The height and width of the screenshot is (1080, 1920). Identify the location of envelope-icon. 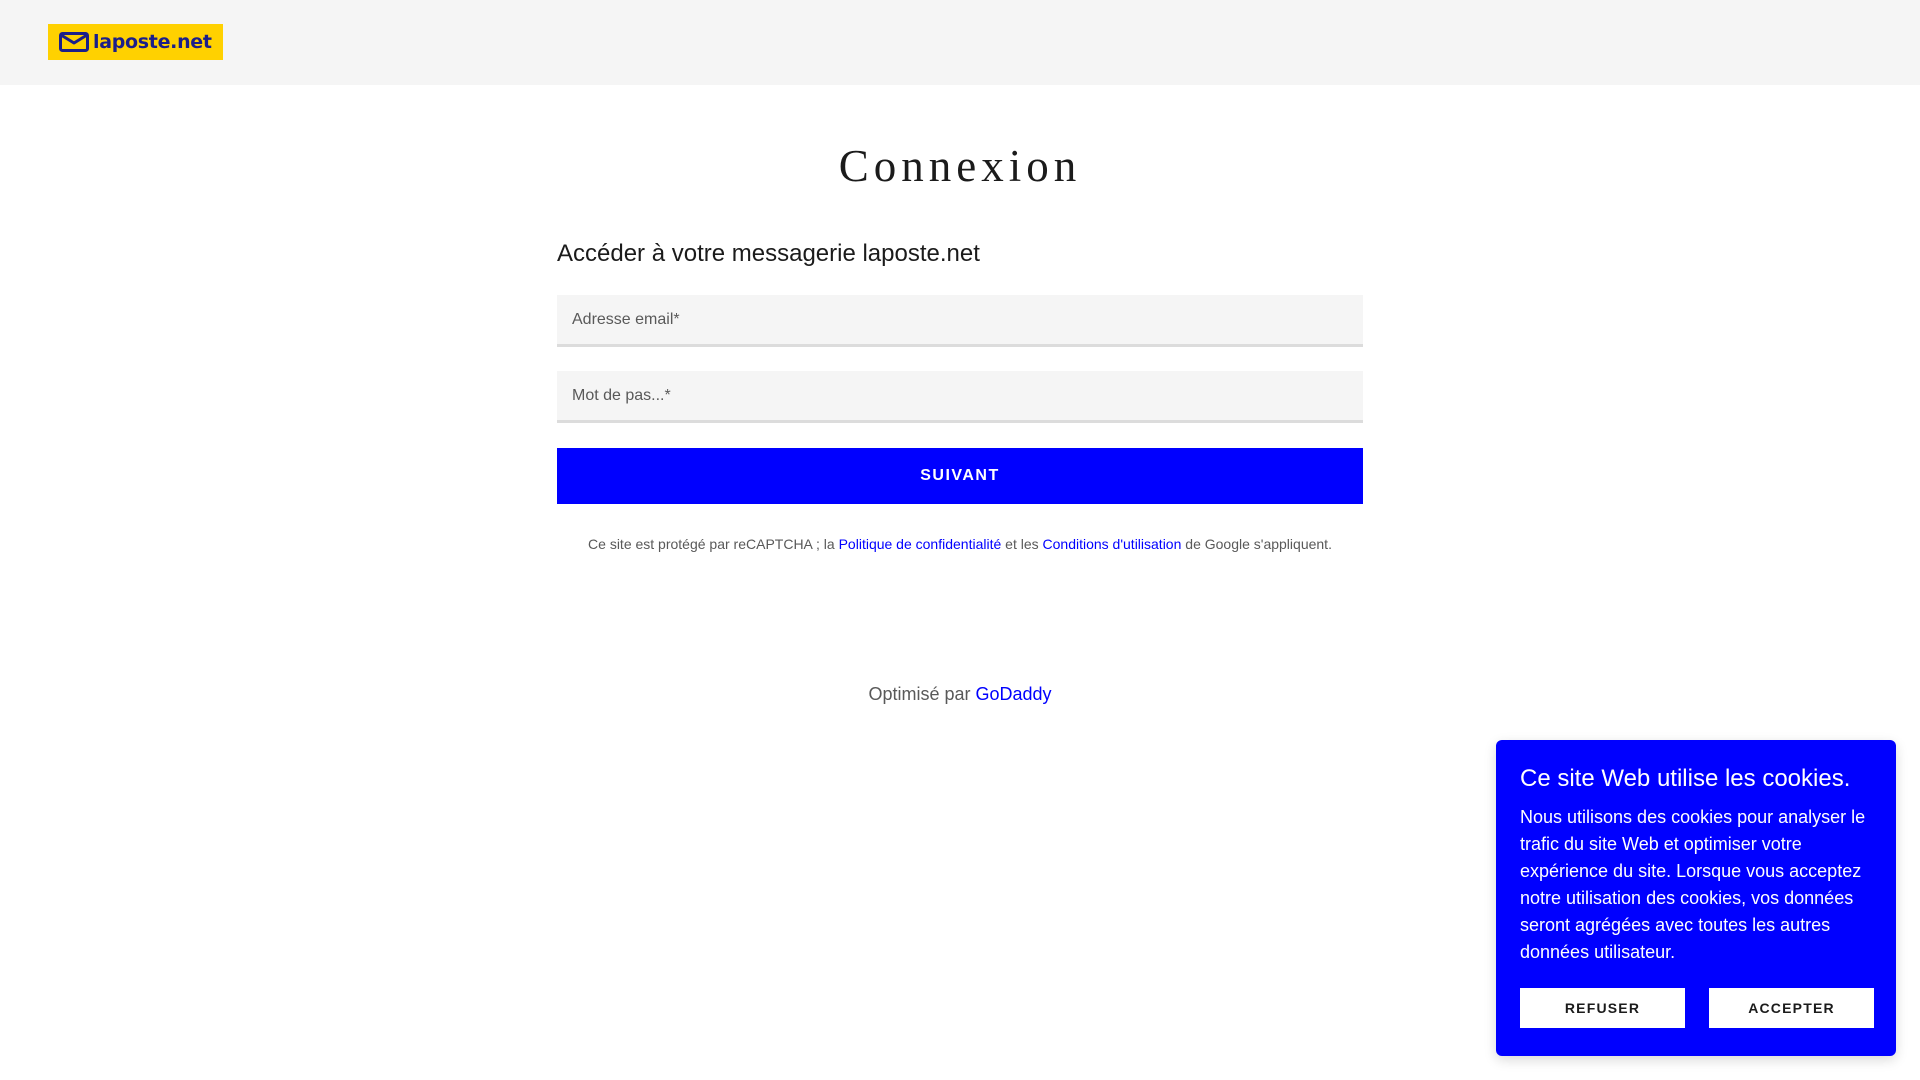
(74, 42).